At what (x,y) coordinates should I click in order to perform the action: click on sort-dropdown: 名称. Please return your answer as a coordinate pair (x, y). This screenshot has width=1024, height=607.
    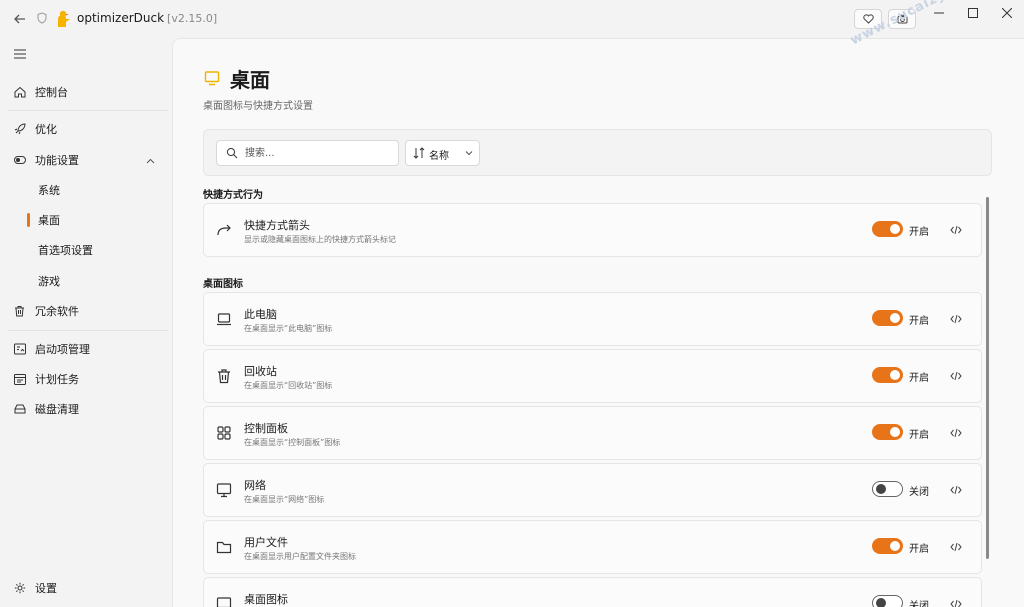
    Looking at the image, I should click on (442, 153).